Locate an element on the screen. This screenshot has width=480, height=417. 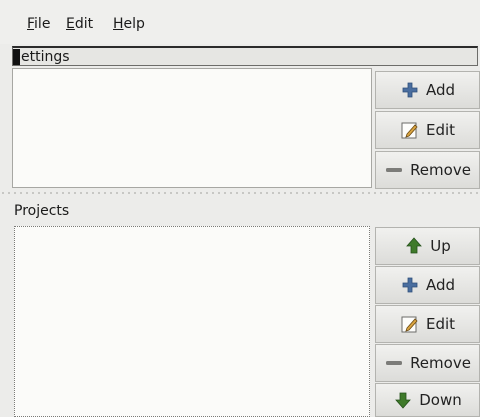
projects-edit-button: Edit is located at coordinates (427, 324).